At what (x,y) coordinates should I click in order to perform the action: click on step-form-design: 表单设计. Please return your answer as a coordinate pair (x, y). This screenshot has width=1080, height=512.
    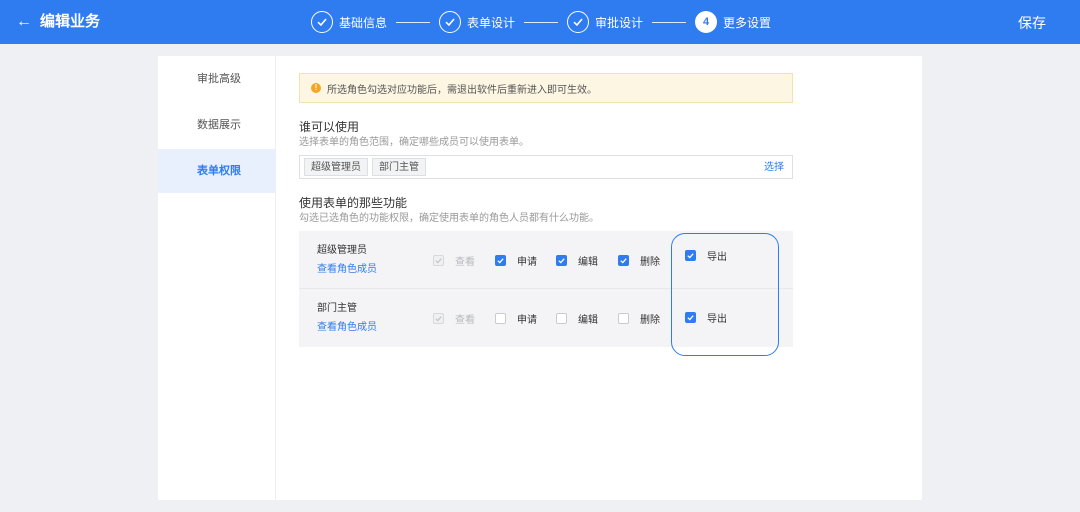
    Looking at the image, I should click on (477, 22).